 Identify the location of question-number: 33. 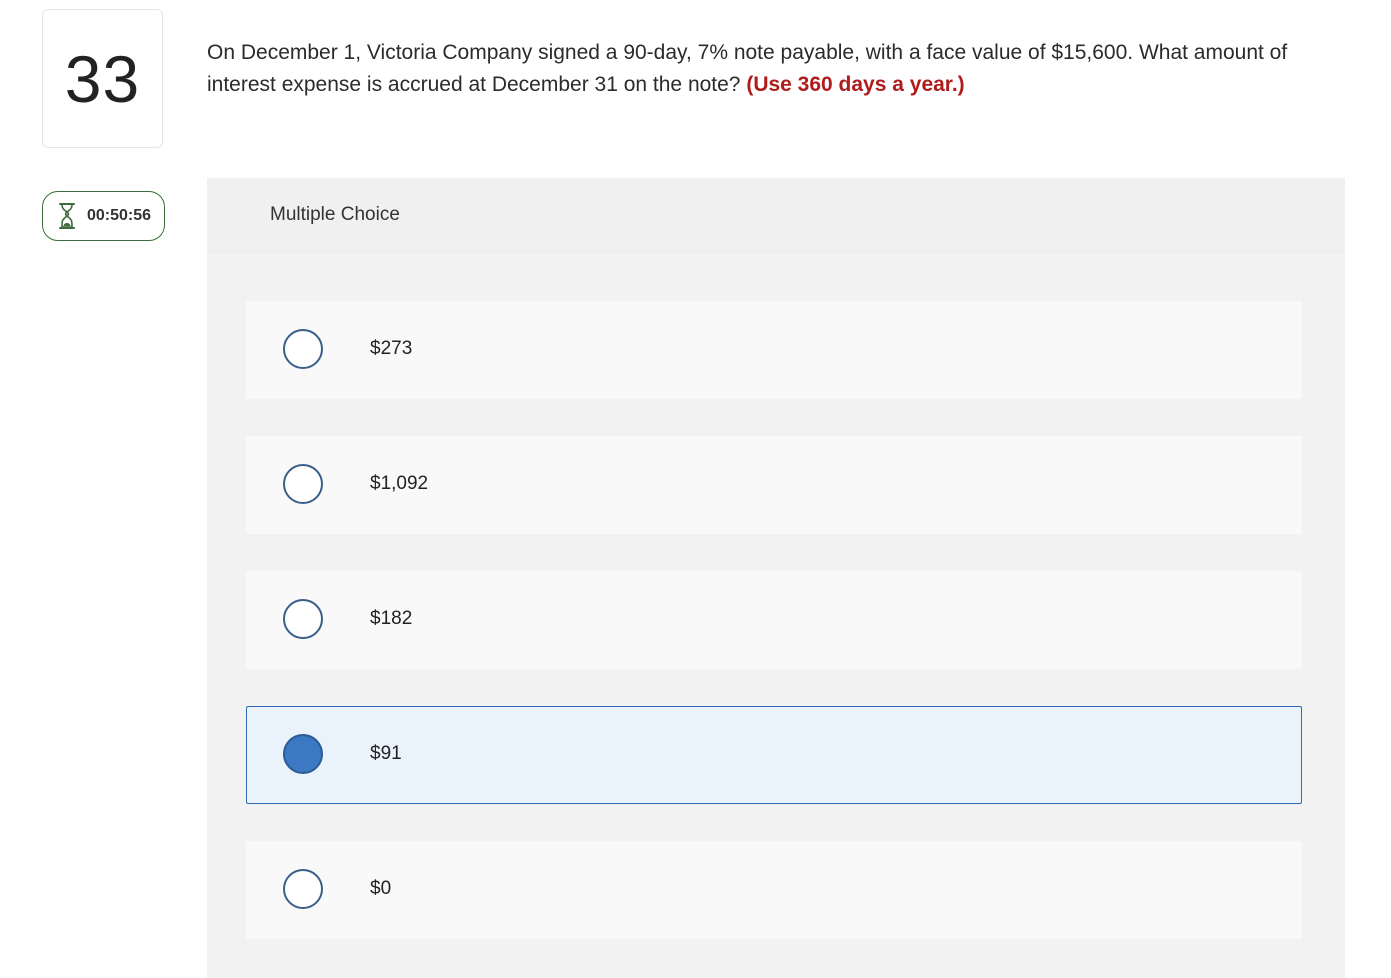
(102, 78).